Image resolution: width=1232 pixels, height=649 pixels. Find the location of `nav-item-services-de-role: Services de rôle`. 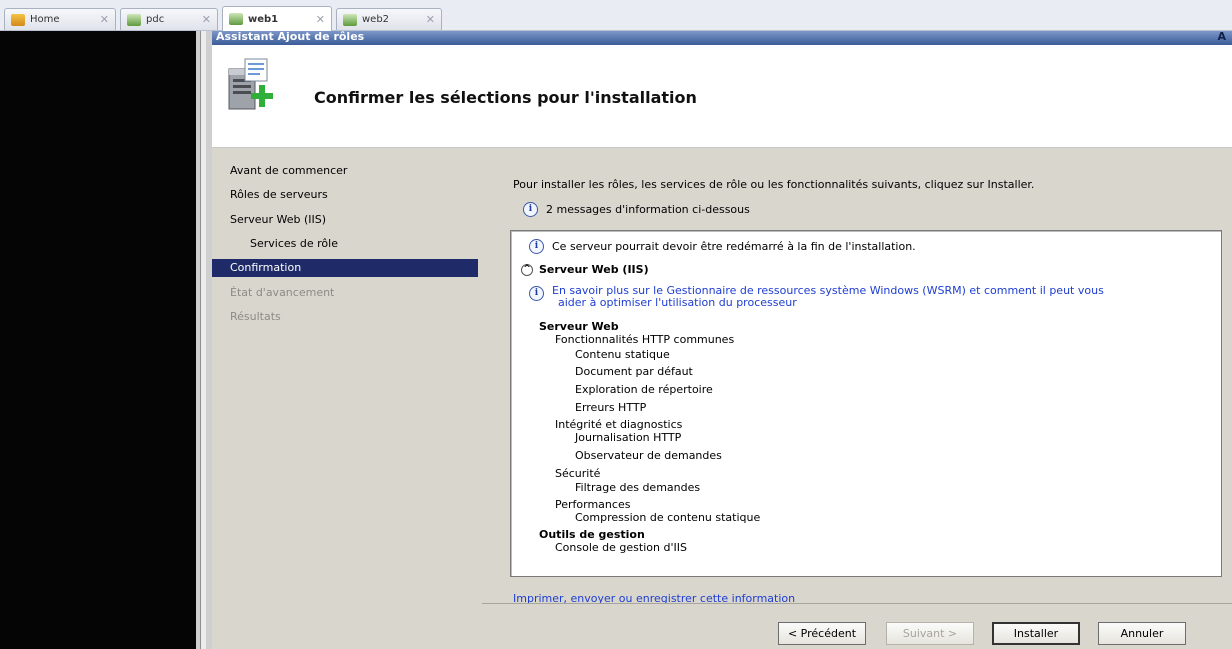

nav-item-services-de-role: Services de rôle is located at coordinates (294, 244).